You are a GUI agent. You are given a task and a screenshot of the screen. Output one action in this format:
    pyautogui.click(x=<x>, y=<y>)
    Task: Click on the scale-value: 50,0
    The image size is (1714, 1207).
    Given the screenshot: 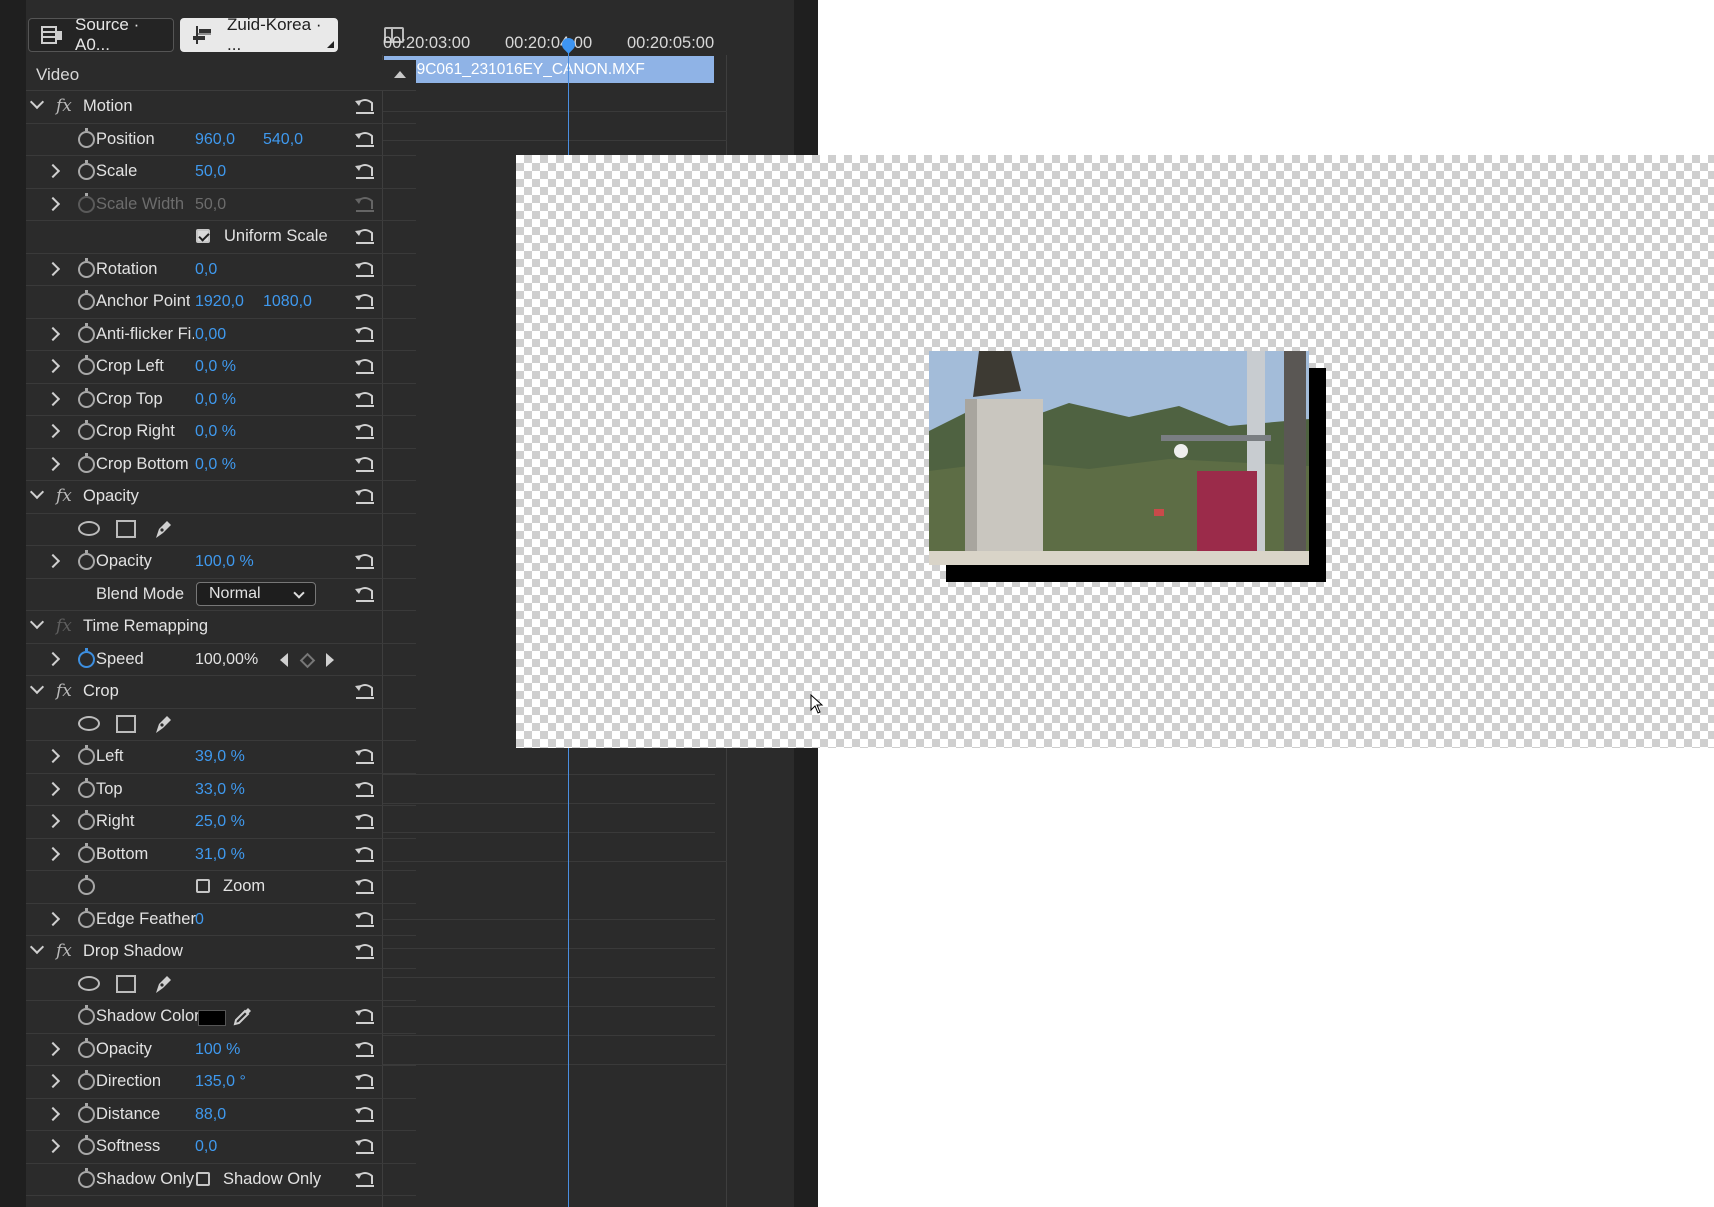 What is the action you would take?
    pyautogui.click(x=210, y=172)
    